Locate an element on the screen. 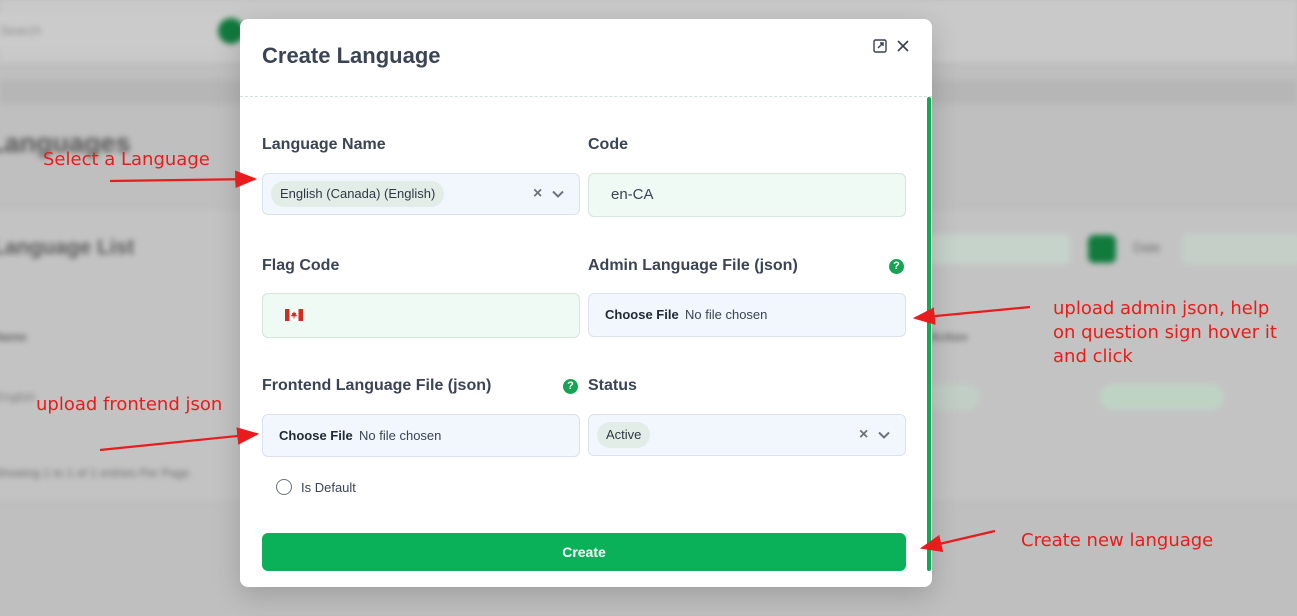  status-chip: Active is located at coordinates (624, 435).